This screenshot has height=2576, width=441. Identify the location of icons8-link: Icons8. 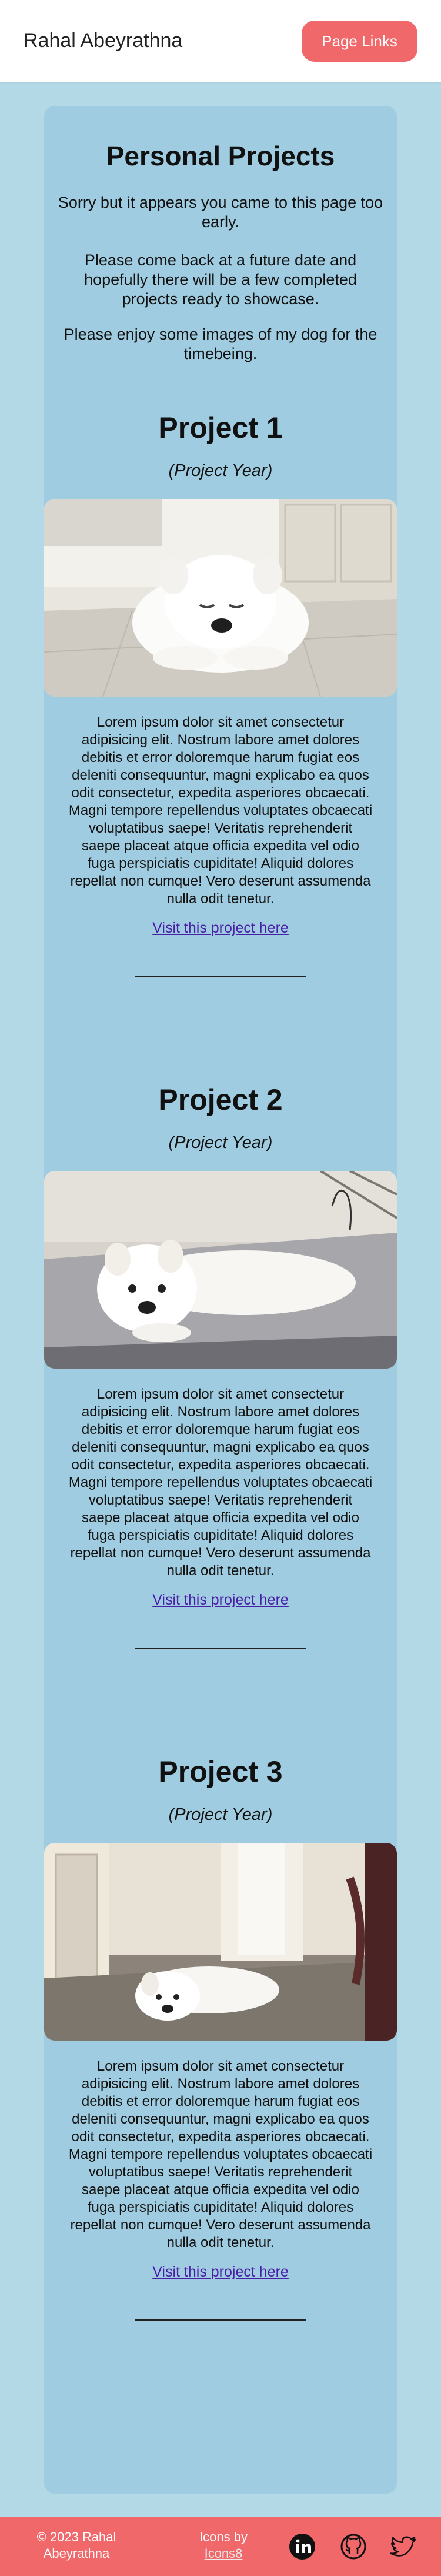
(224, 2553).